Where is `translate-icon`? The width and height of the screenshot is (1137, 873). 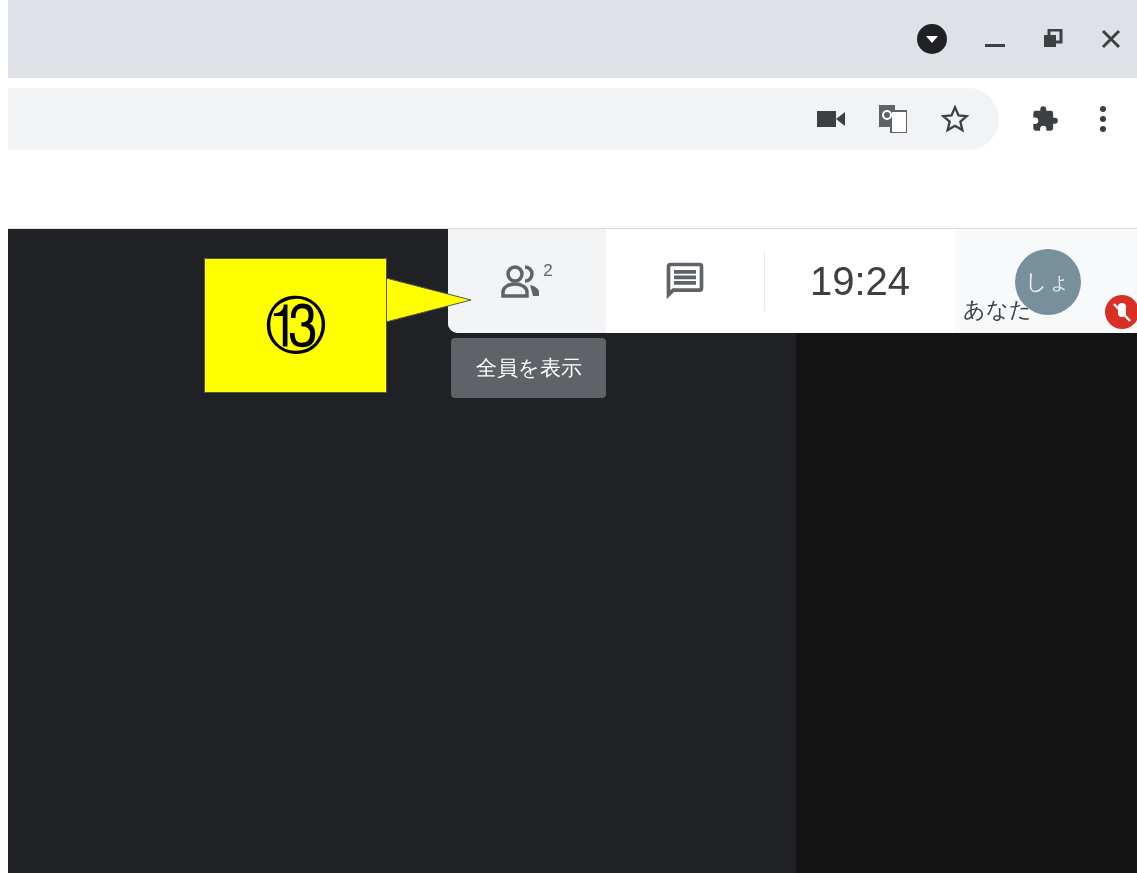 translate-icon is located at coordinates (893, 119).